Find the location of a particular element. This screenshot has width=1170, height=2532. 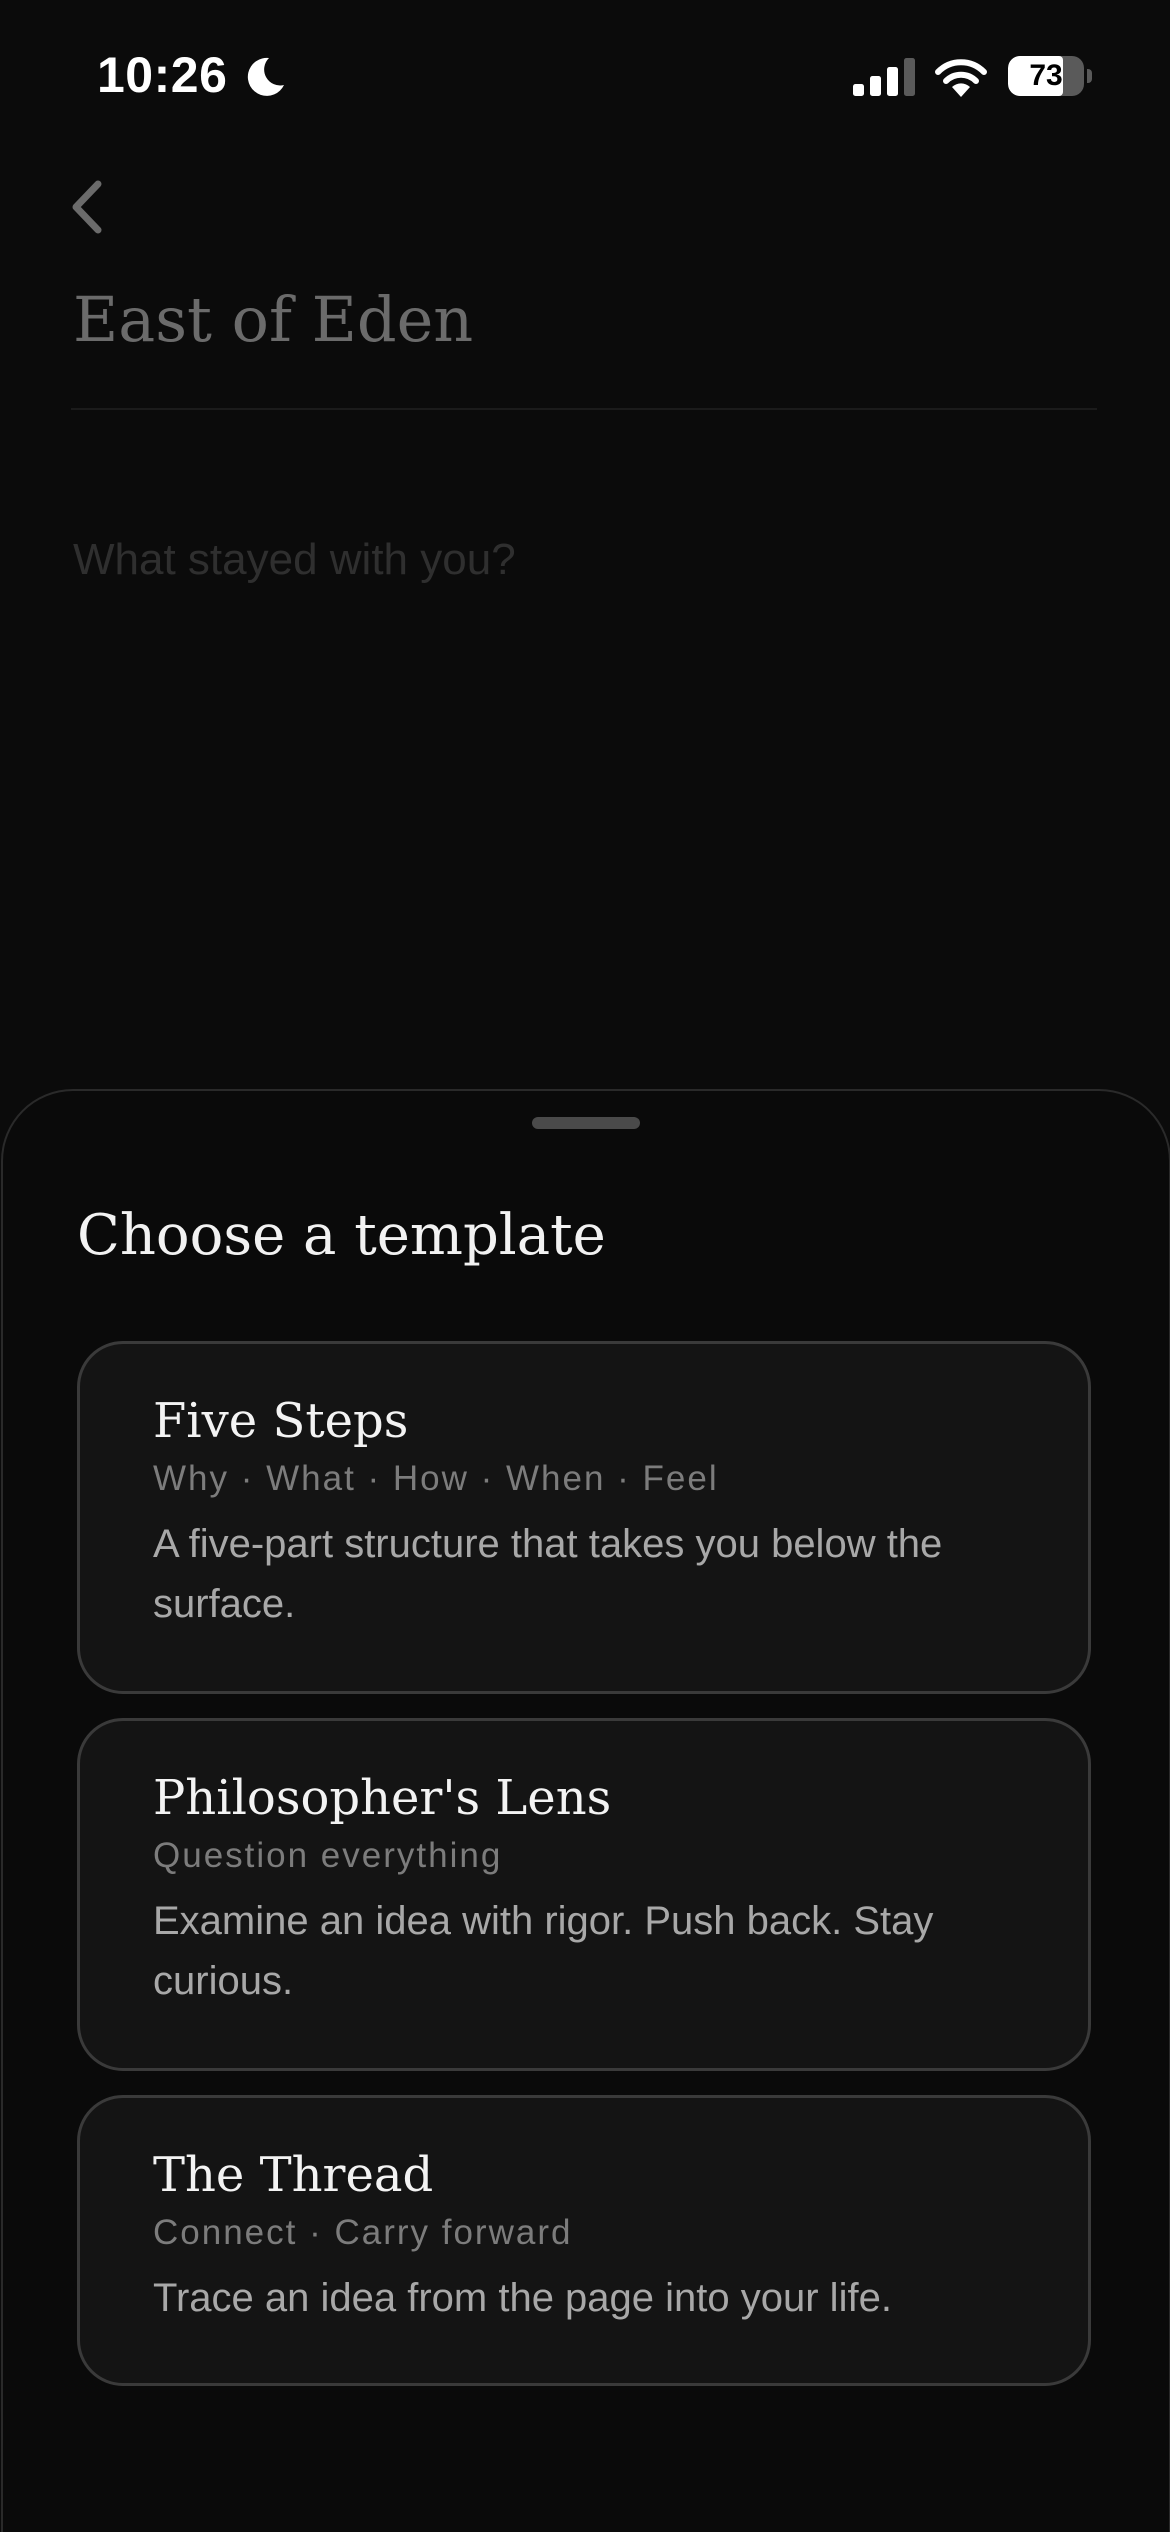

status-time: 10:26 is located at coordinates (162, 75).